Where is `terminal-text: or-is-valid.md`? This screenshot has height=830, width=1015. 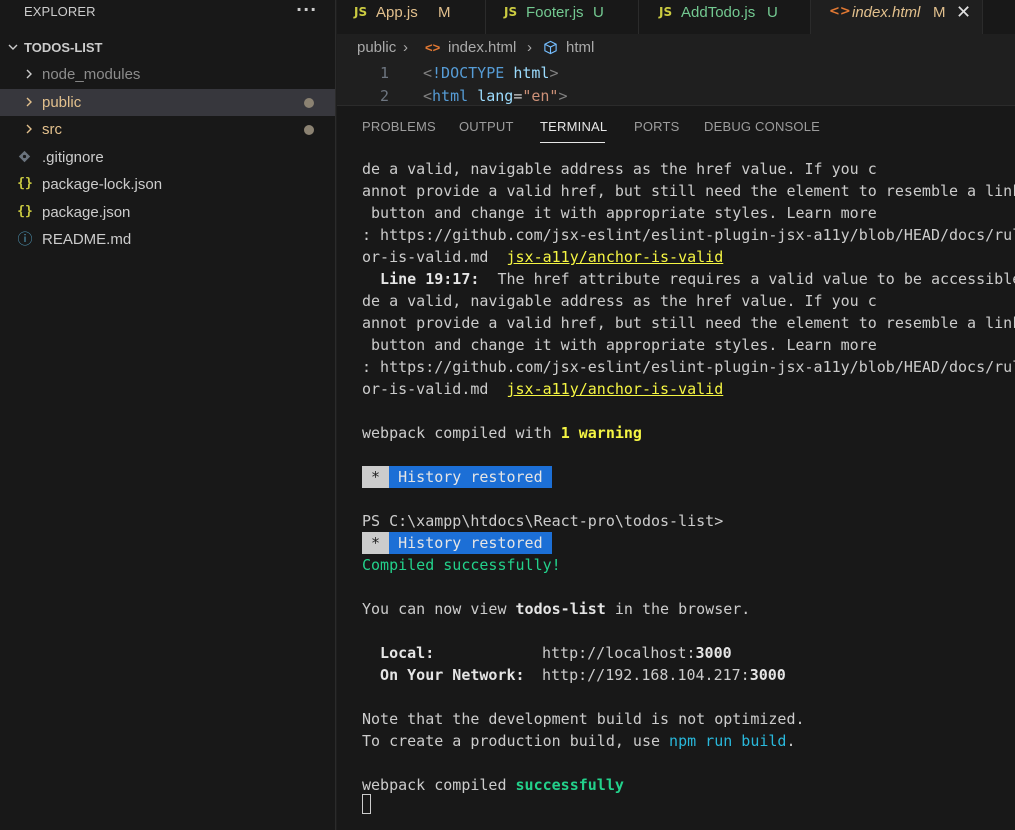
terminal-text: or-is-valid.md is located at coordinates (434, 257).